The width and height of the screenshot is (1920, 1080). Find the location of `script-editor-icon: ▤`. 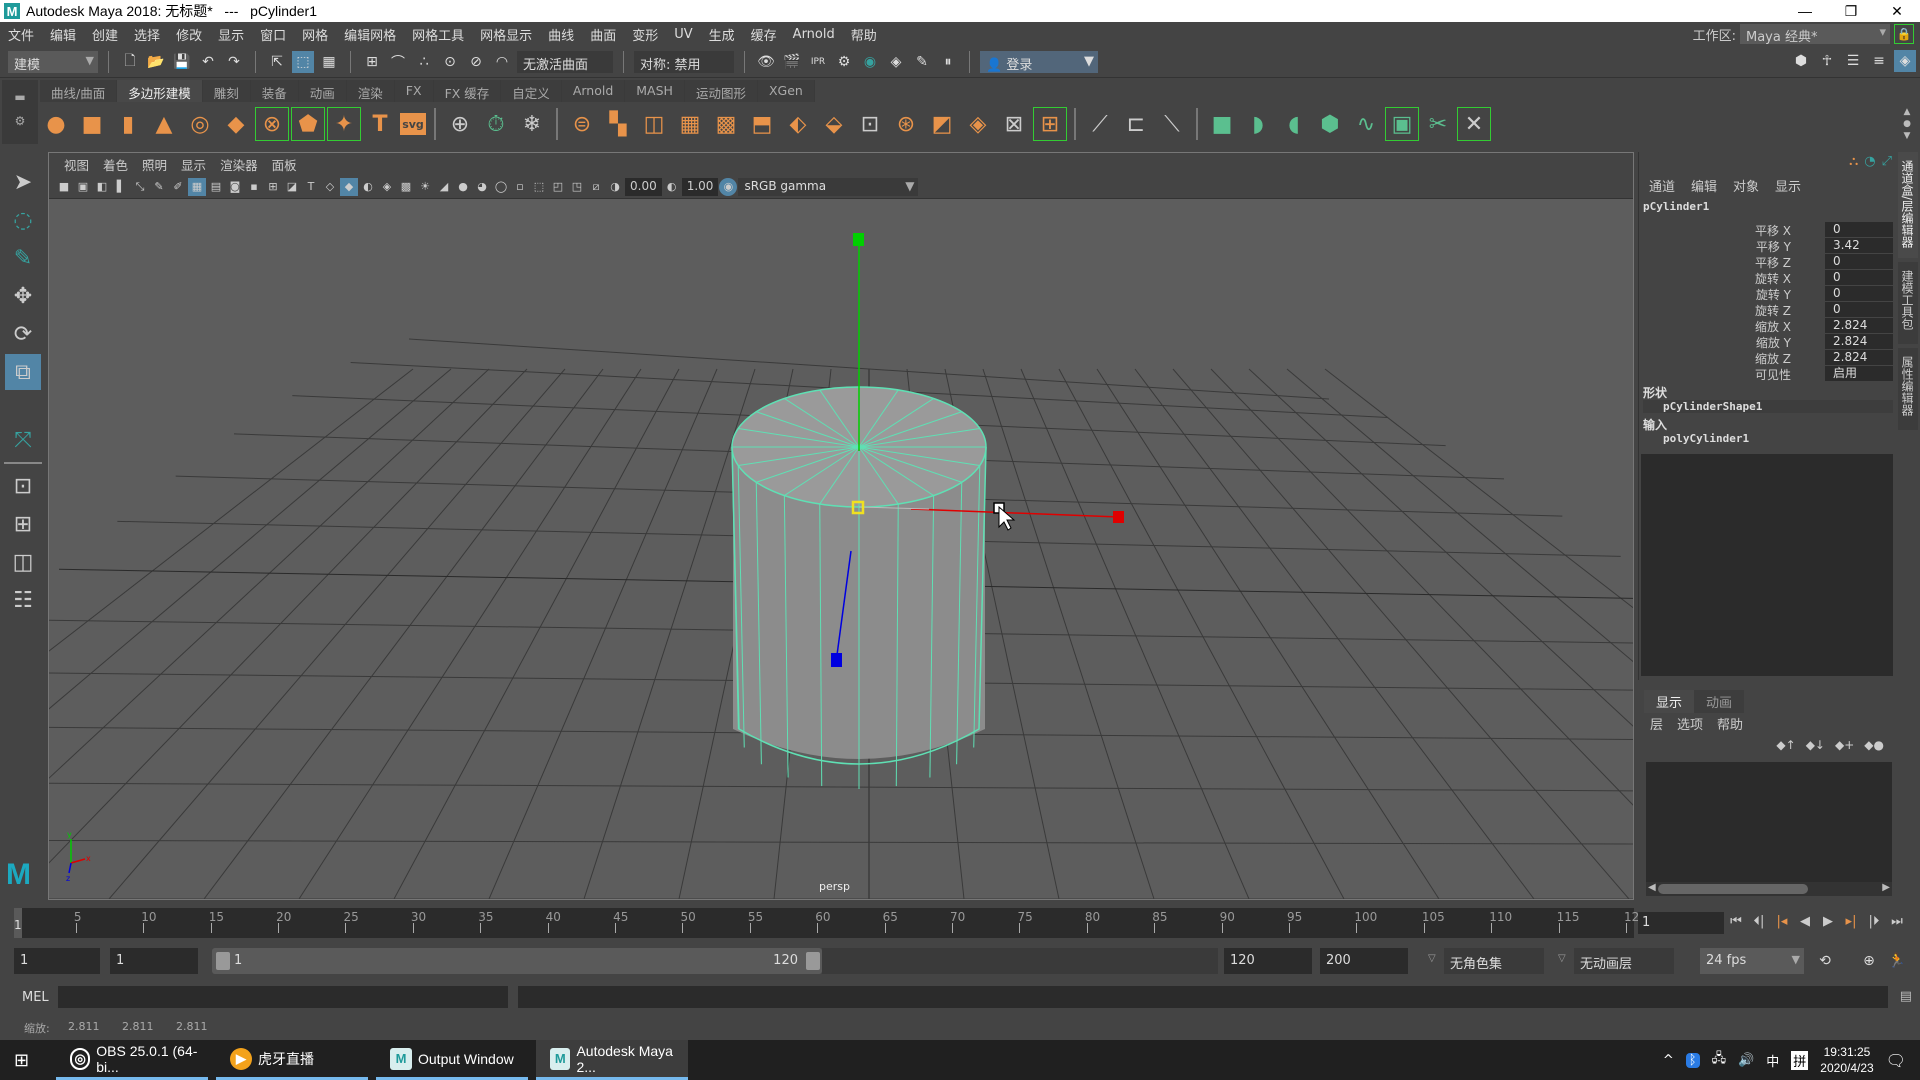

script-editor-icon: ▤ is located at coordinates (1906, 996).